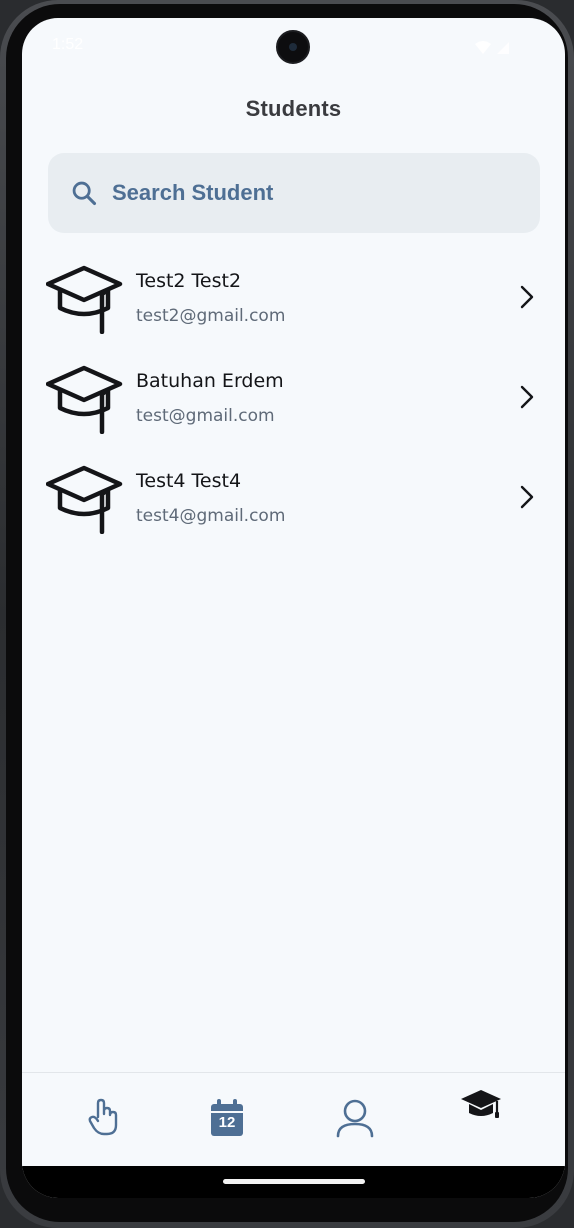 The height and width of the screenshot is (1228, 574). I want to click on student-name: Test2 Test2, so click(189, 281).